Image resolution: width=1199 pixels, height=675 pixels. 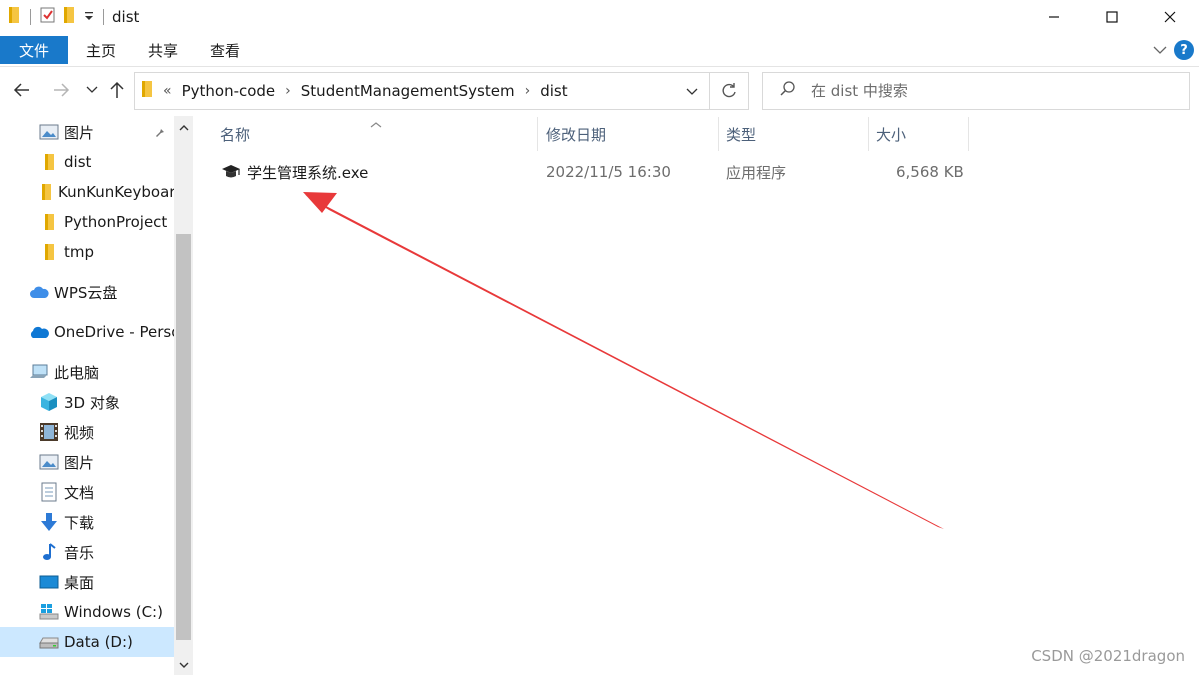 What do you see at coordinates (49, 612) in the screenshot?
I see `windows-drive-icon` at bounding box center [49, 612].